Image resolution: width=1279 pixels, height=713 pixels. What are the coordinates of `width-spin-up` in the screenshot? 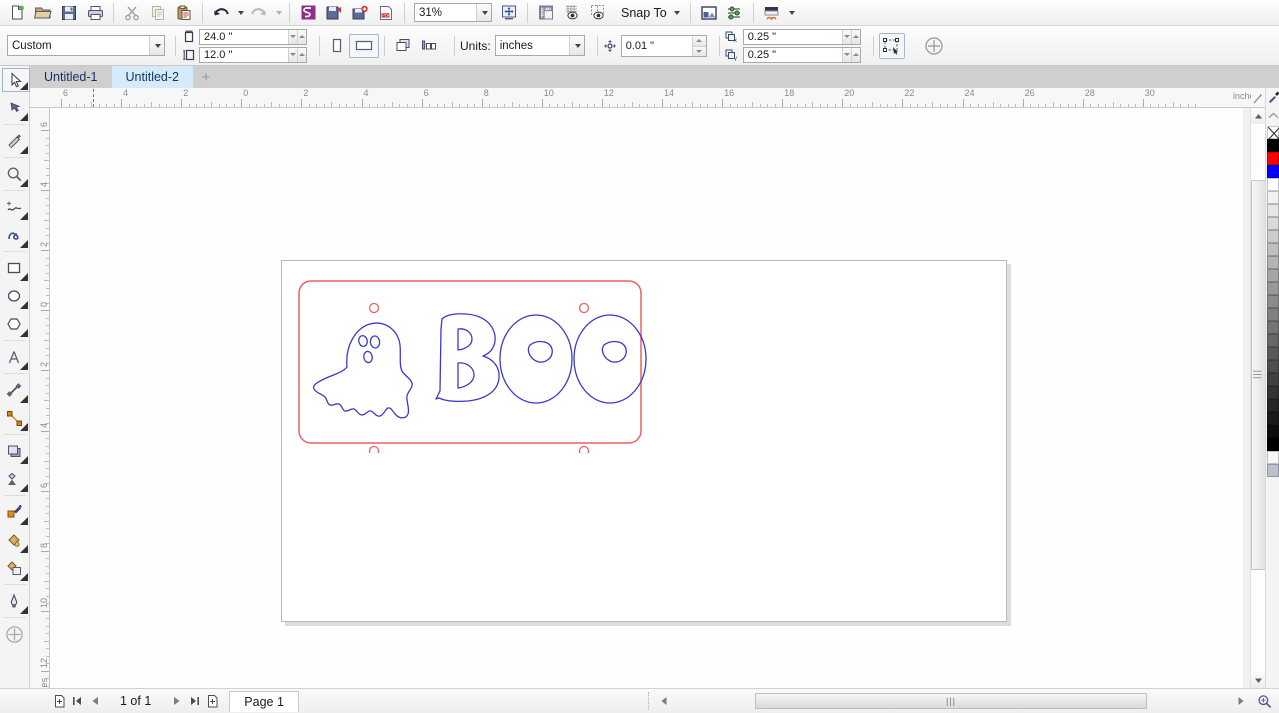 It's located at (301, 36).